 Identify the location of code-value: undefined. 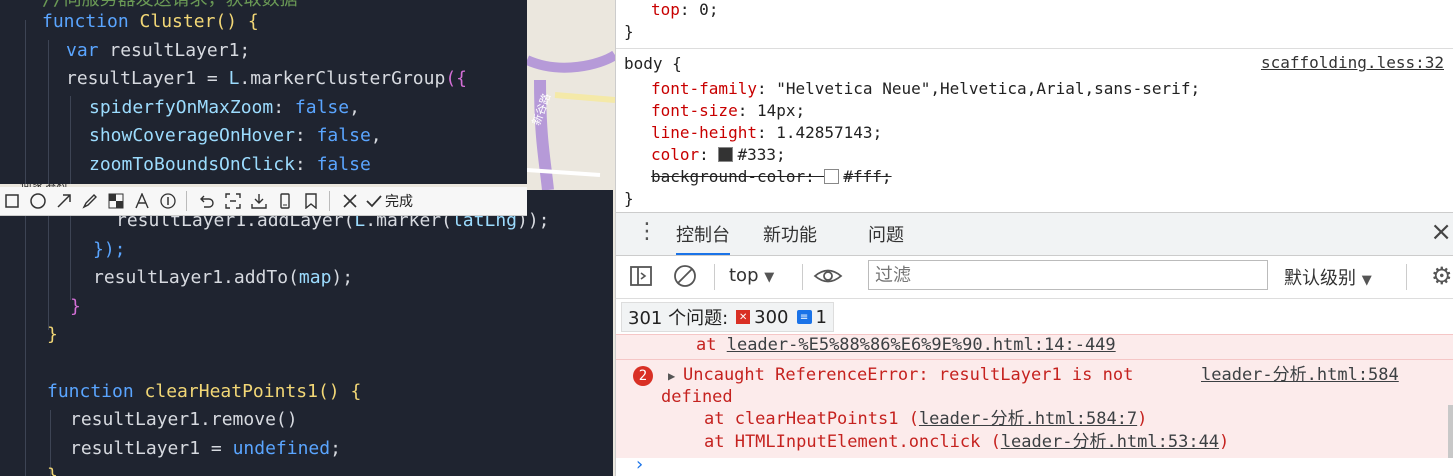
(281, 448).